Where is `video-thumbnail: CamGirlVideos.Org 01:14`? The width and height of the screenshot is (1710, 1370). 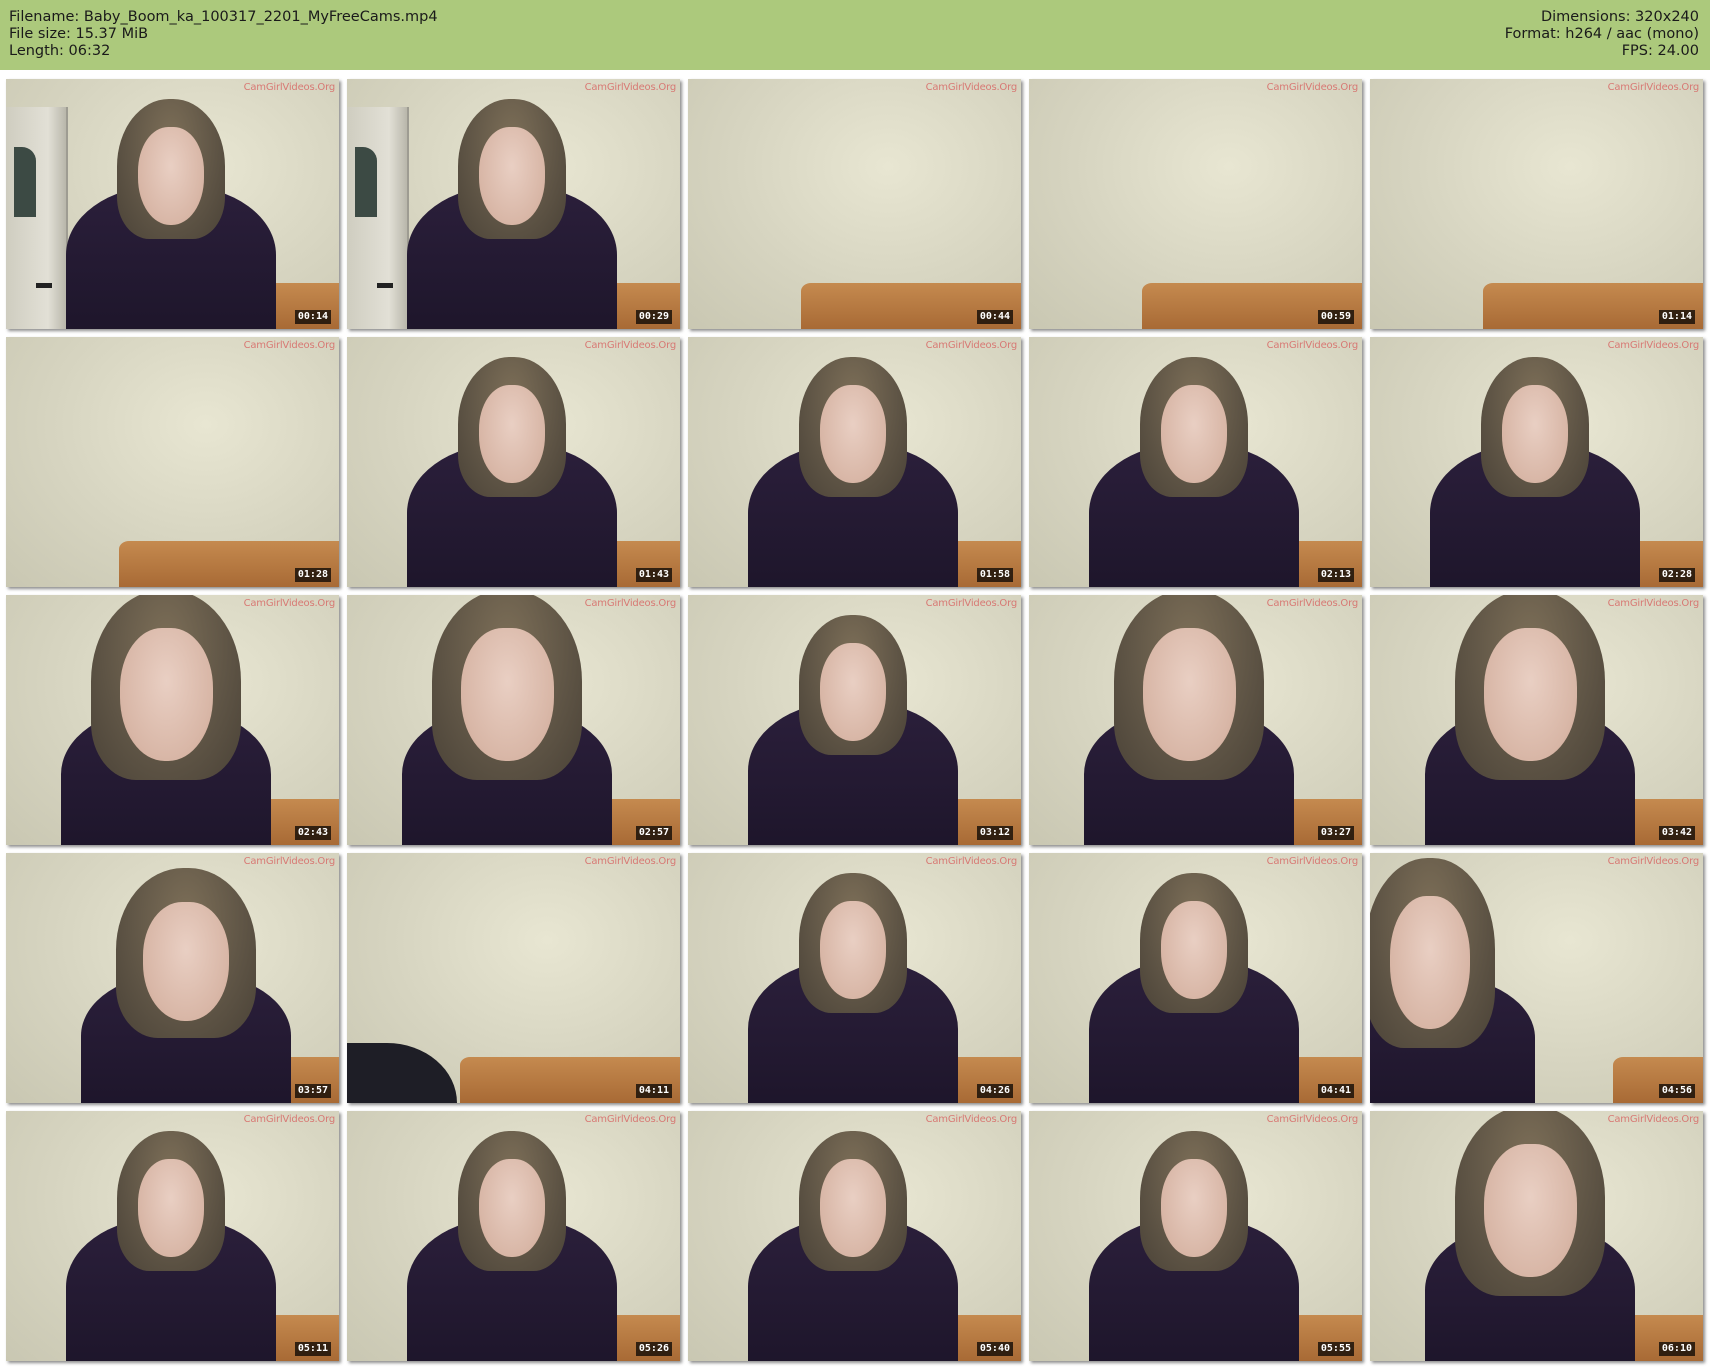
video-thumbnail: CamGirlVideos.Org 01:14 is located at coordinates (1536, 204).